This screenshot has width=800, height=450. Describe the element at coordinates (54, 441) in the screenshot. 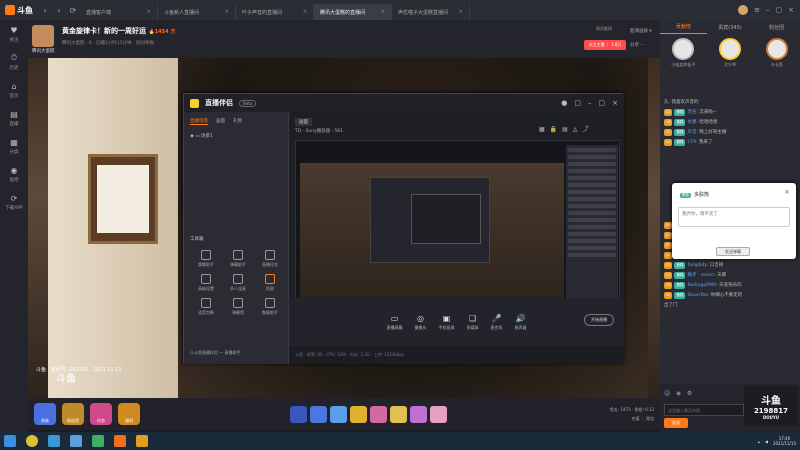

I see `ie-icon` at that location.